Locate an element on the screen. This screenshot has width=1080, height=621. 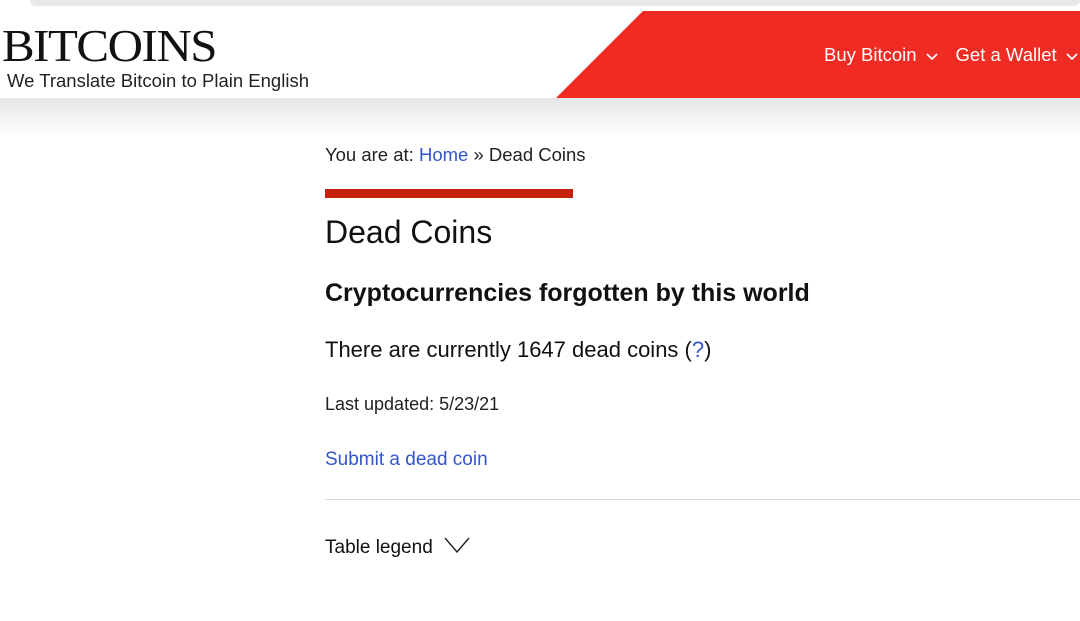
breadcrumb: You are at: Home » Dead Coins is located at coordinates (455, 155).